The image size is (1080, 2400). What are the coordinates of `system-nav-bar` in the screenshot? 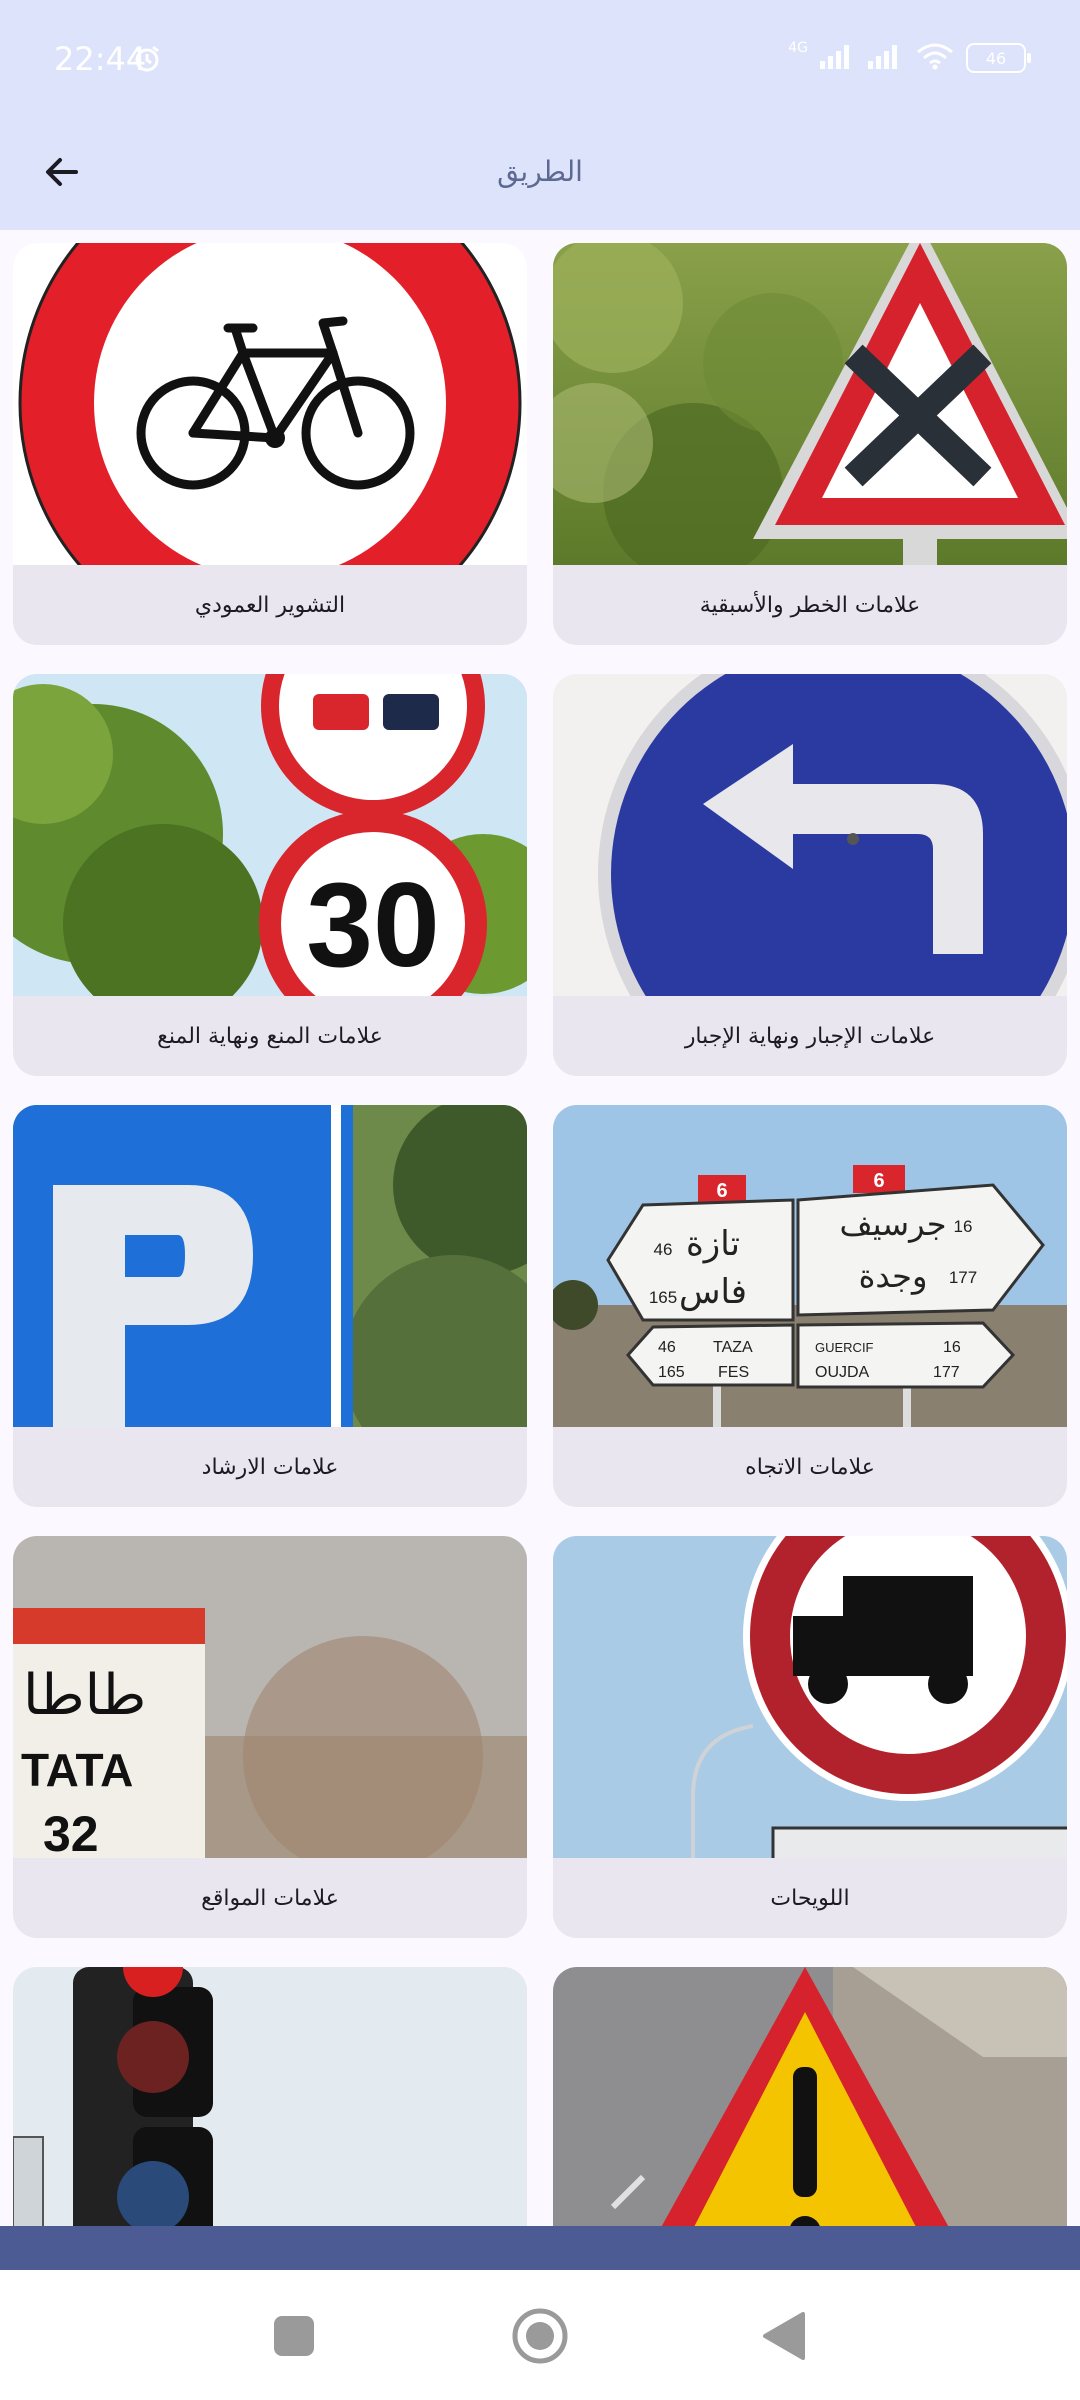 It's located at (540, 2335).